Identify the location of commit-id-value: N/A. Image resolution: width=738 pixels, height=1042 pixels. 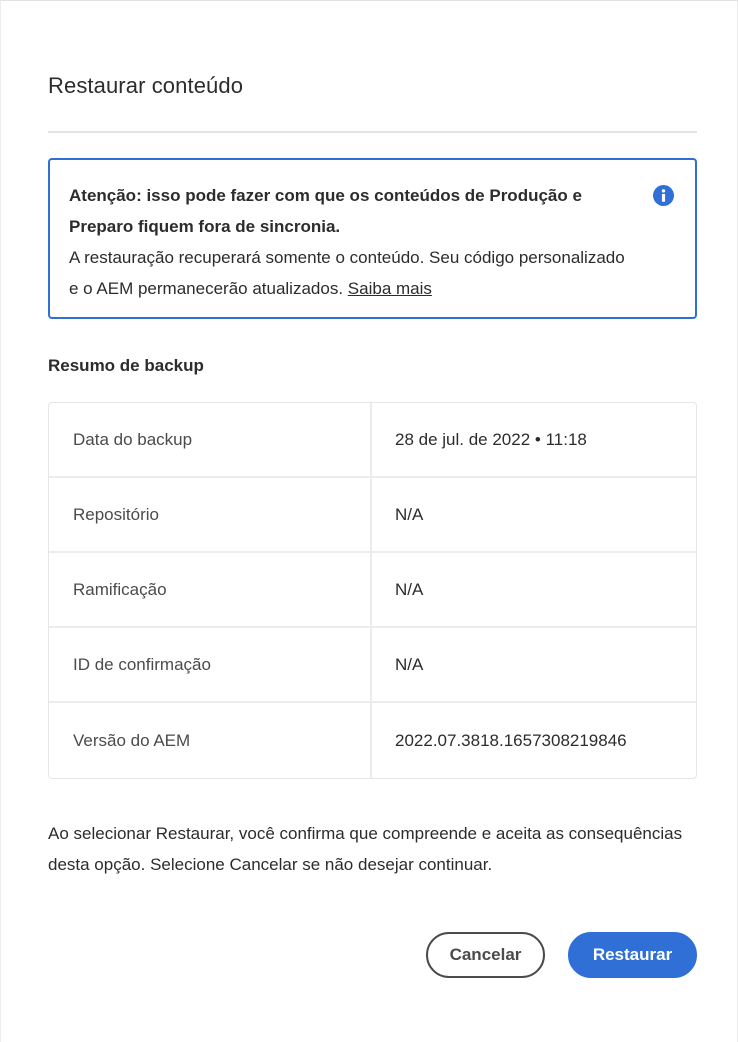
(534, 665).